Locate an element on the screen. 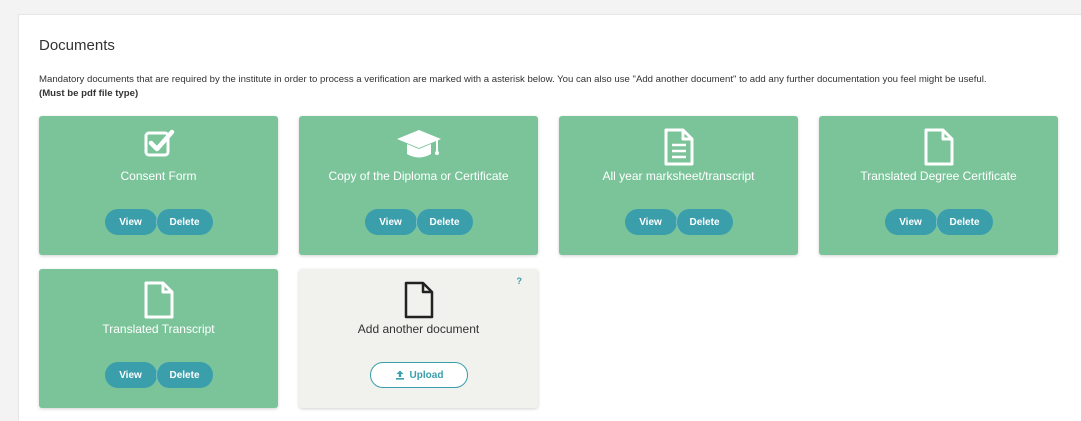 The image size is (1081, 421). document-lines-icon is located at coordinates (678, 148).